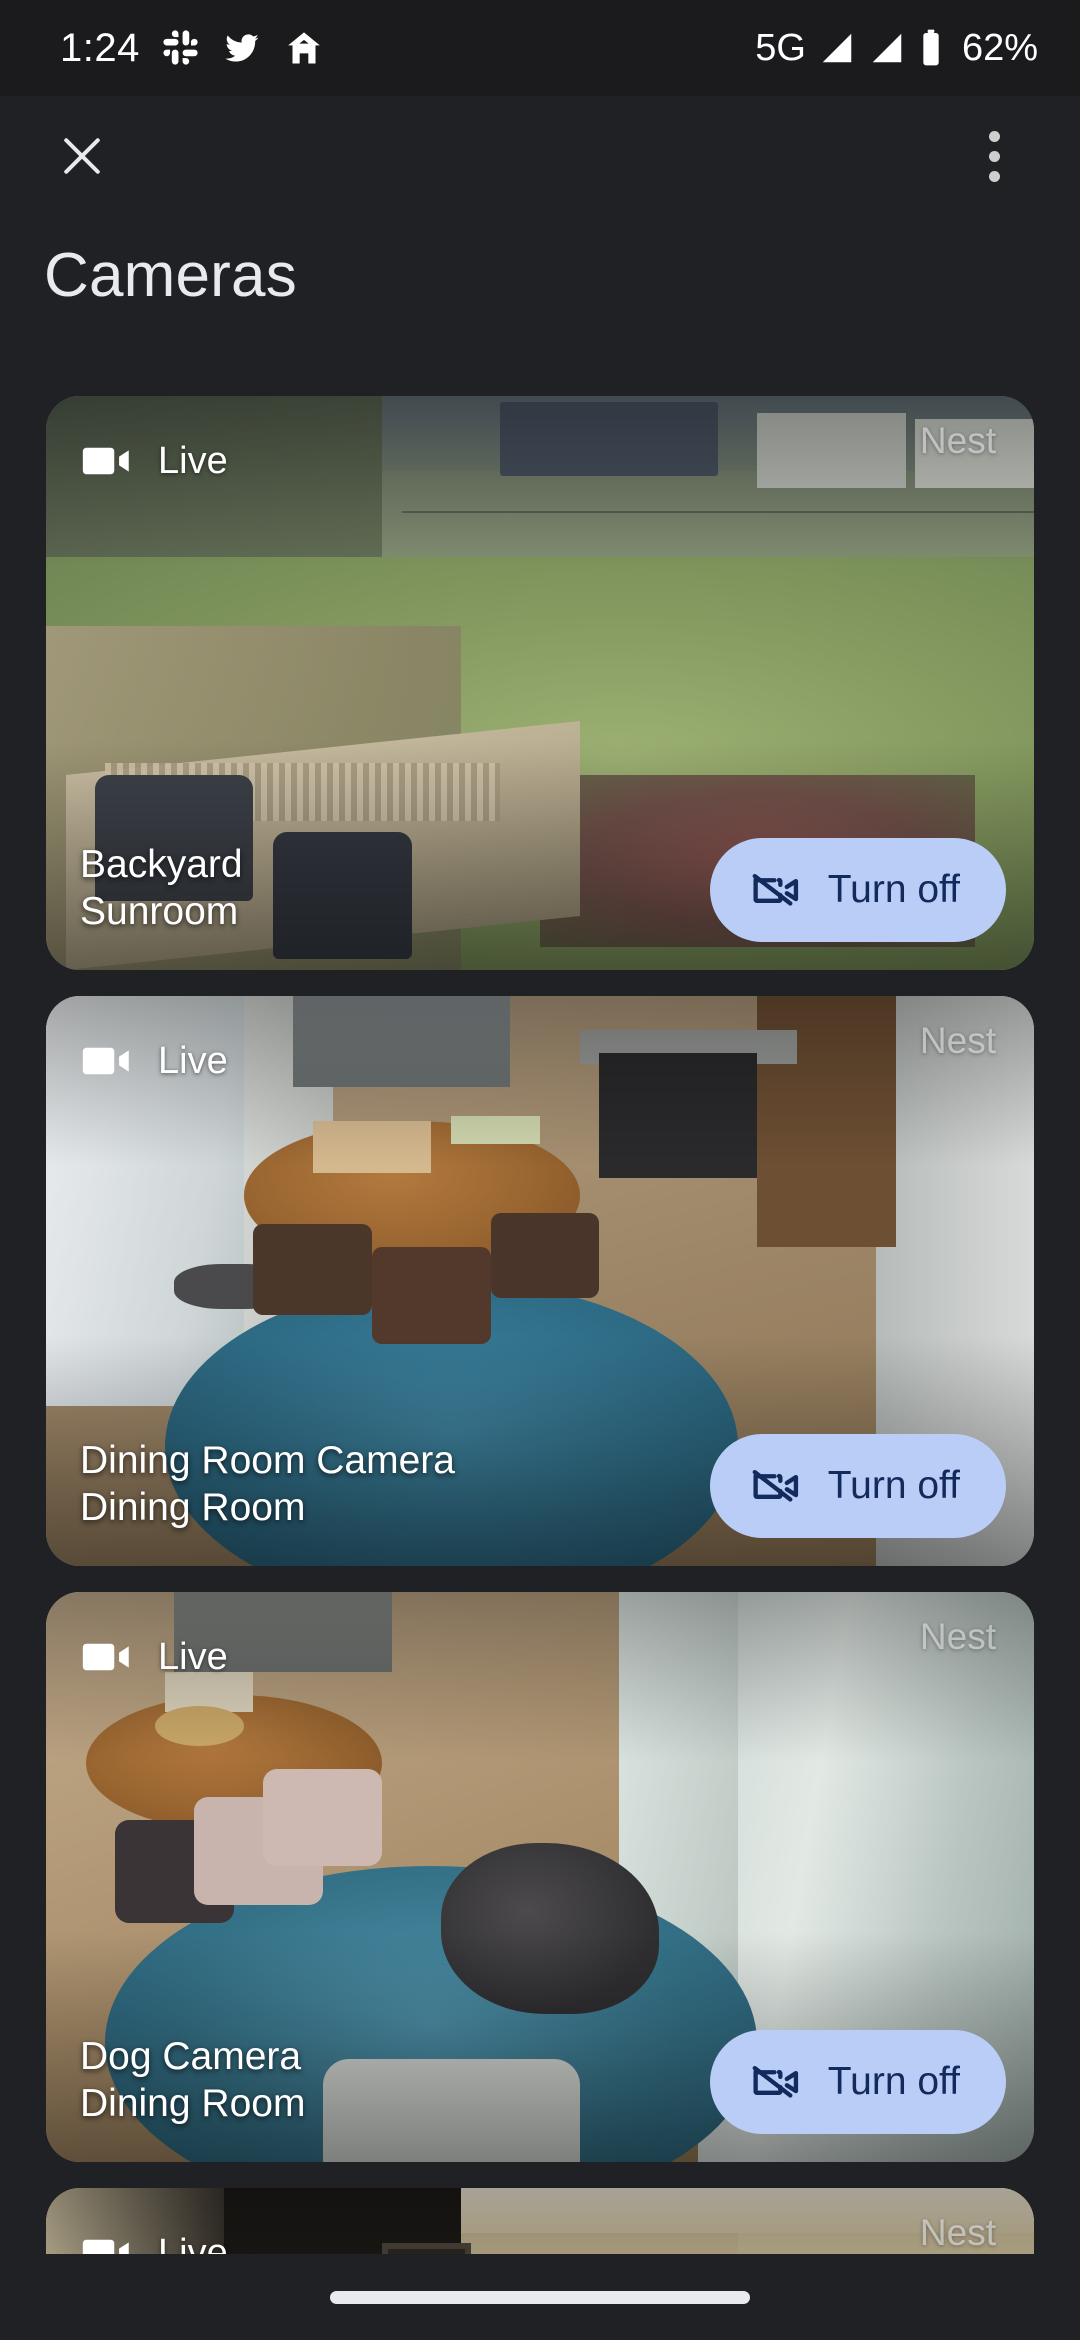 The height and width of the screenshot is (2340, 1080). I want to click on slack-icon, so click(181, 48).